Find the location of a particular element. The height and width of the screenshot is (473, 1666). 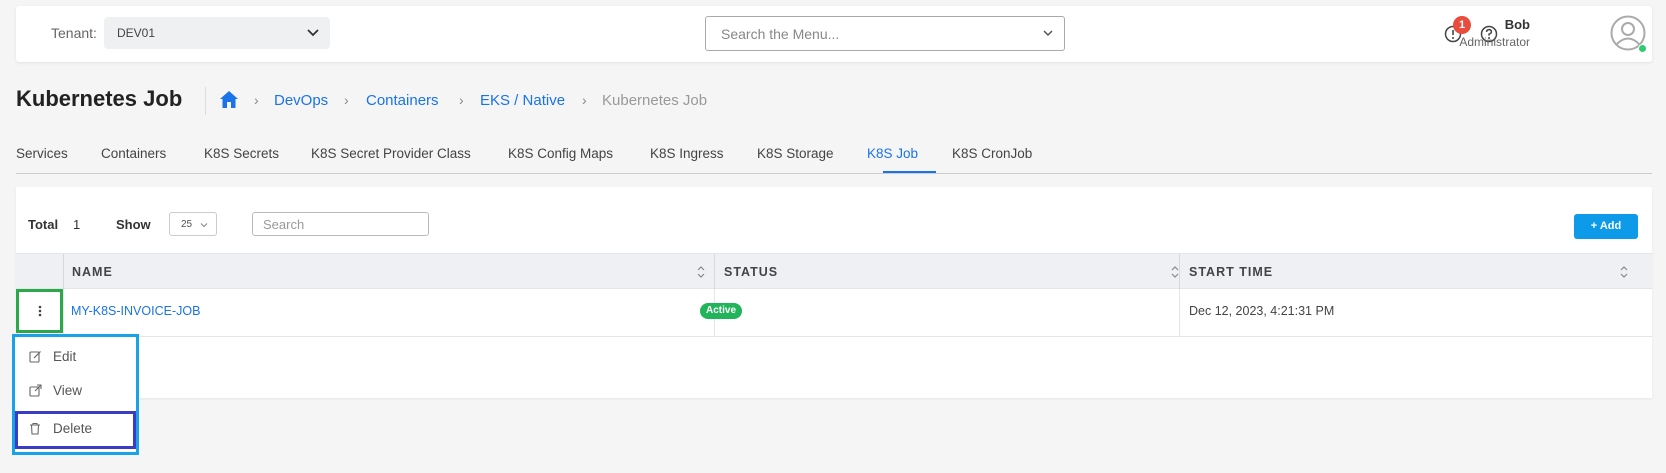

tab-k8s-secret-provider-class: K8S Secret Provider Class is located at coordinates (391, 153).